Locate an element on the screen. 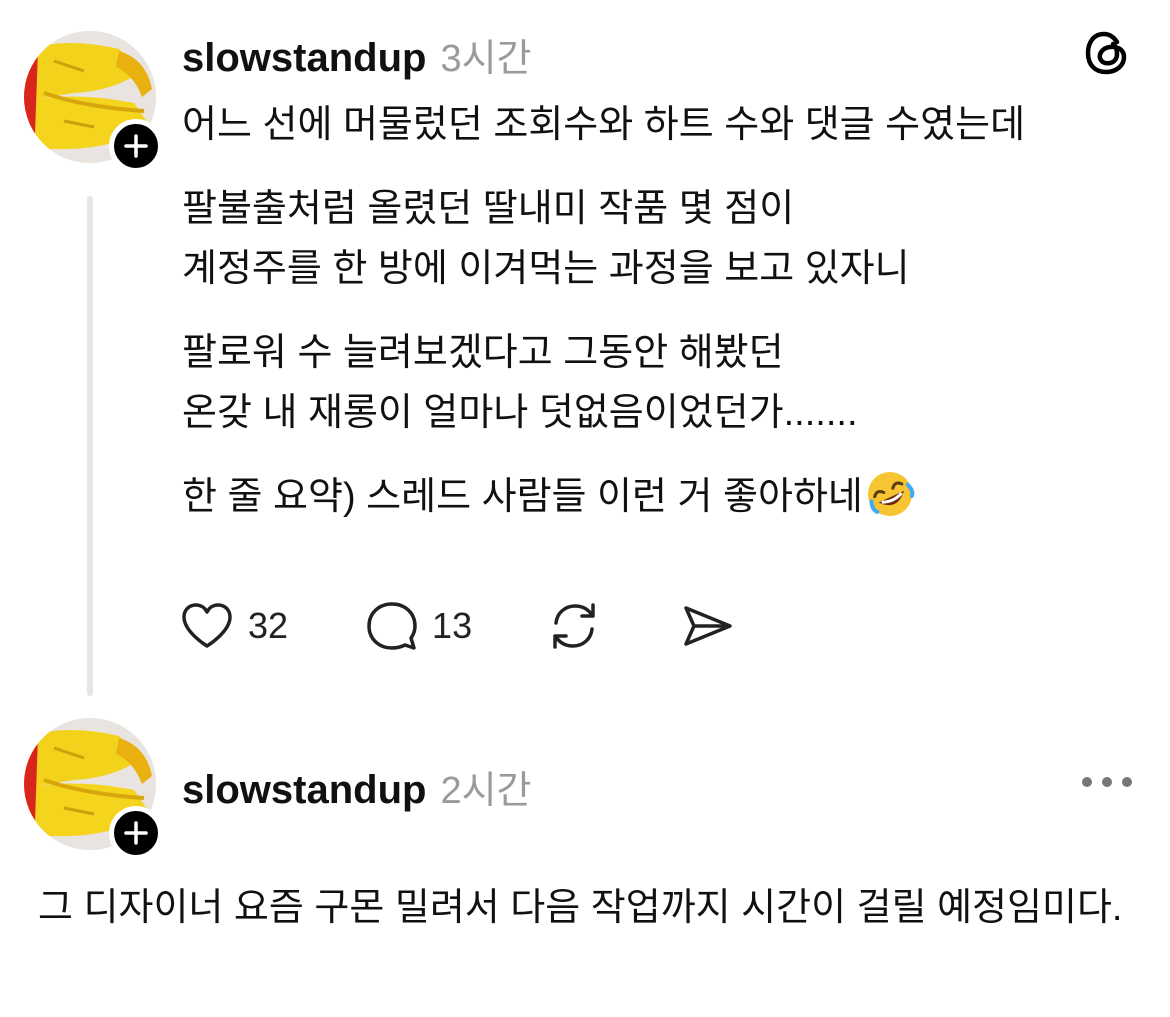  like-button: 32 is located at coordinates (234, 626).